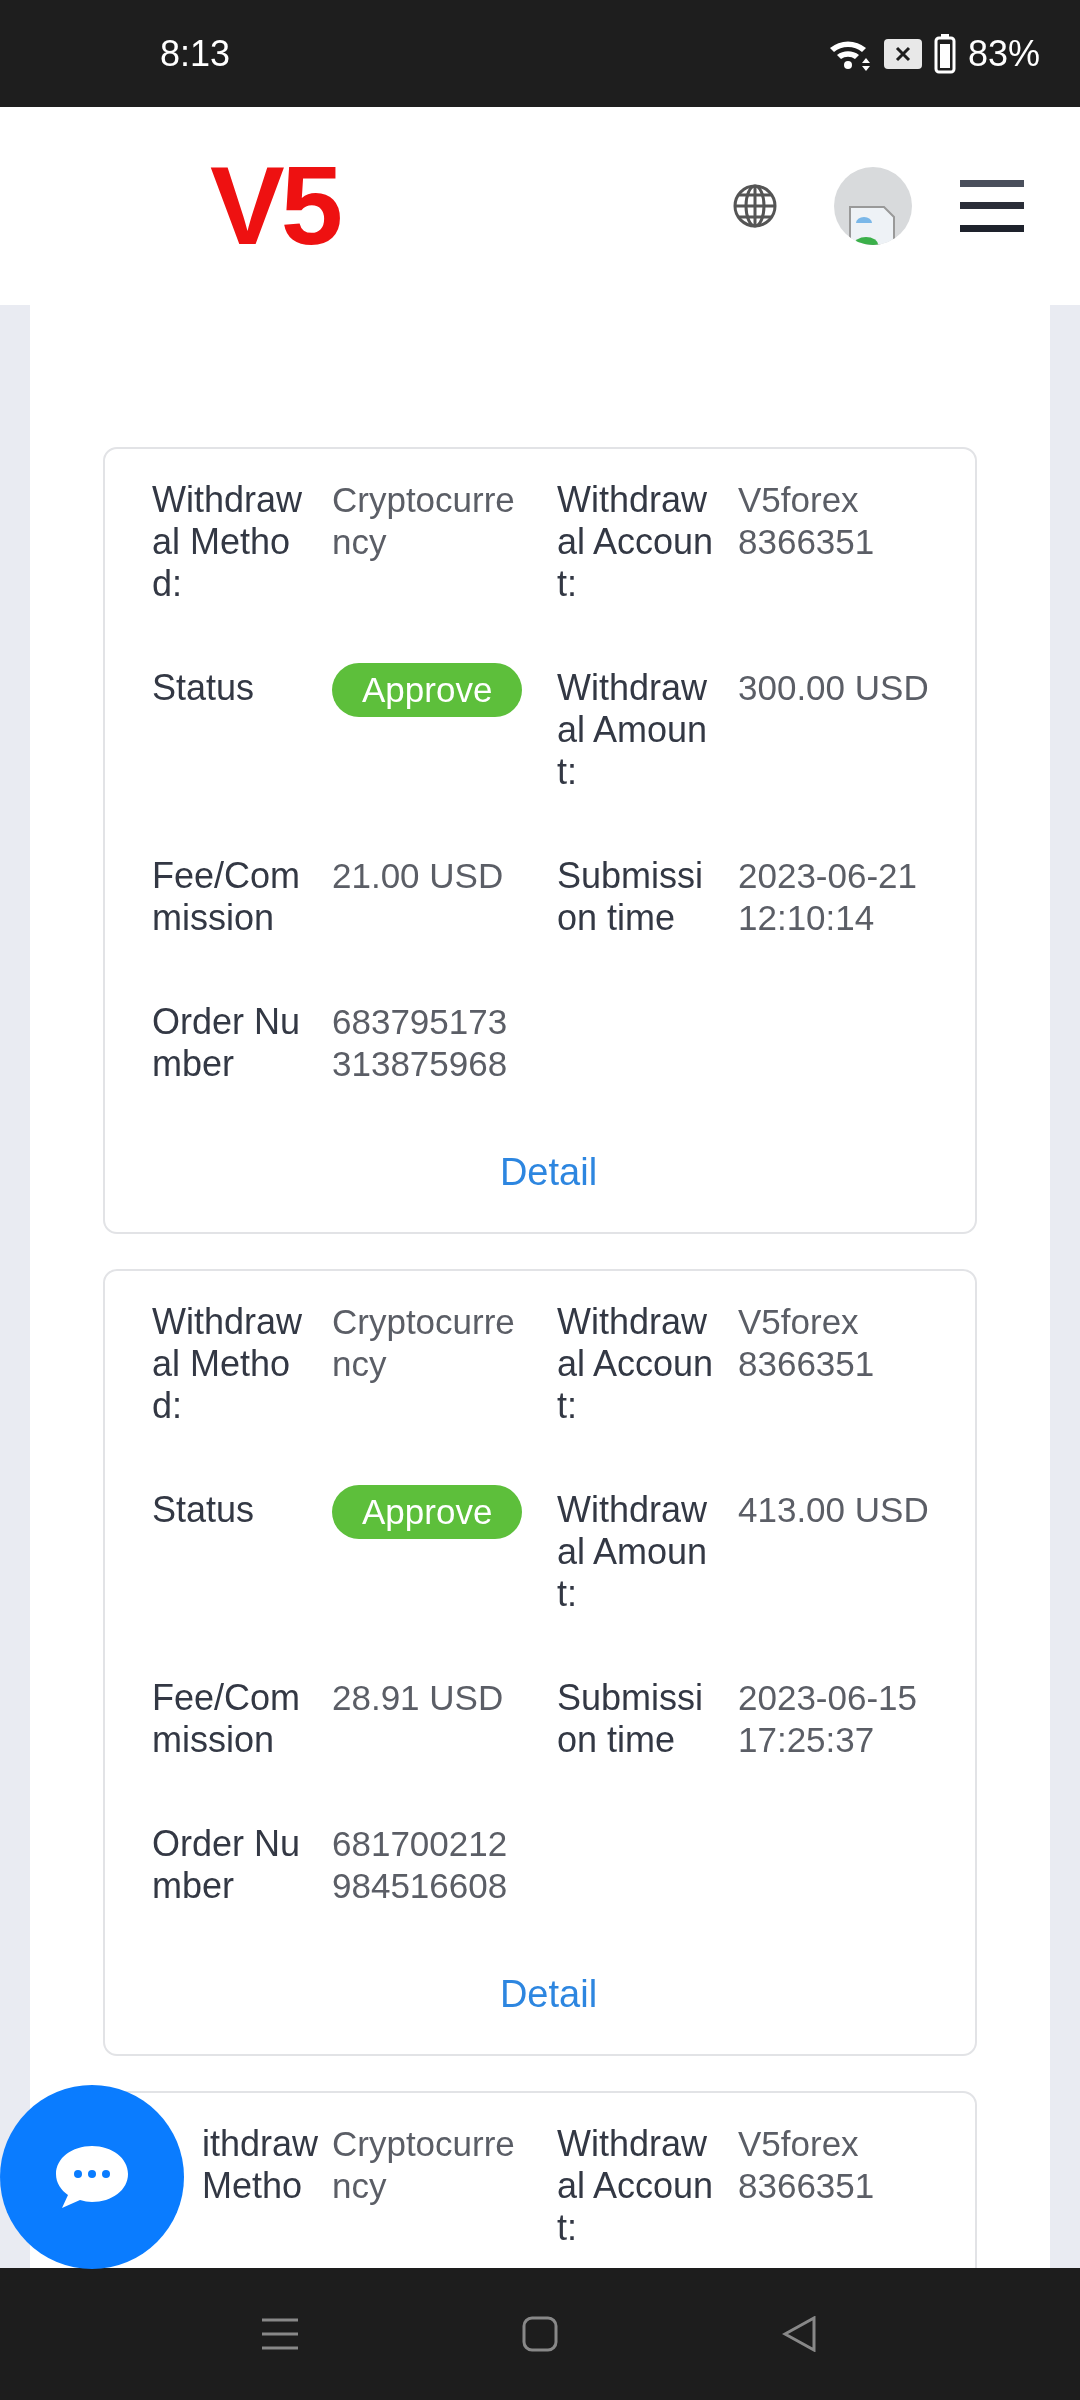 Image resolution: width=1080 pixels, height=2400 pixels. What do you see at coordinates (274, 206) in the screenshot?
I see `brand-logo: V5` at bounding box center [274, 206].